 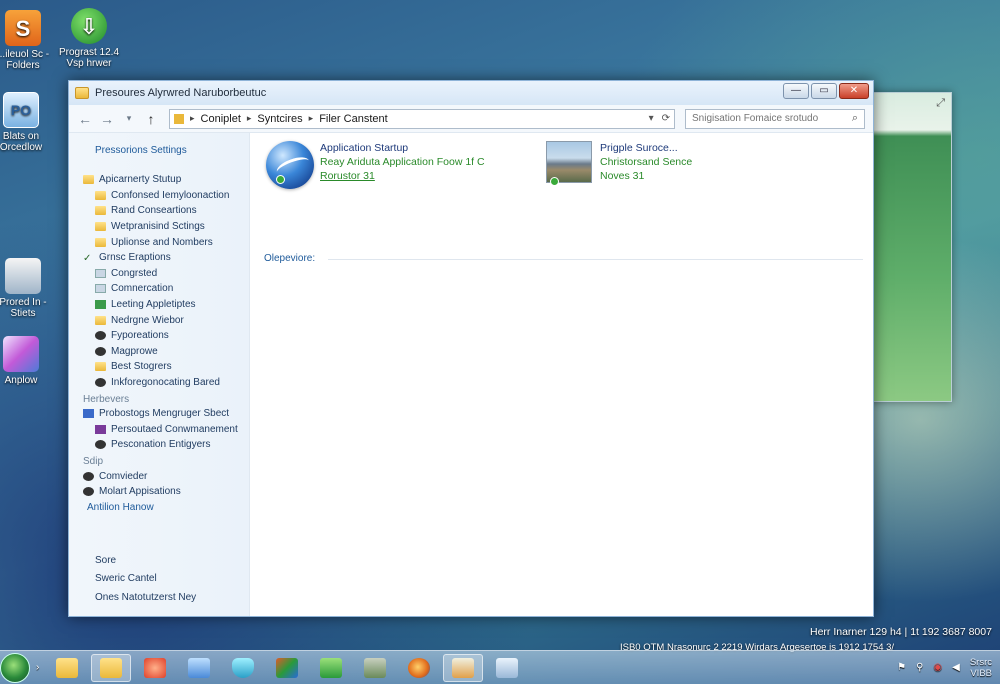 What do you see at coordinates (154, 211) in the screenshot?
I see `sidebar-tree-label: Rand Conseartions` at bounding box center [154, 211].